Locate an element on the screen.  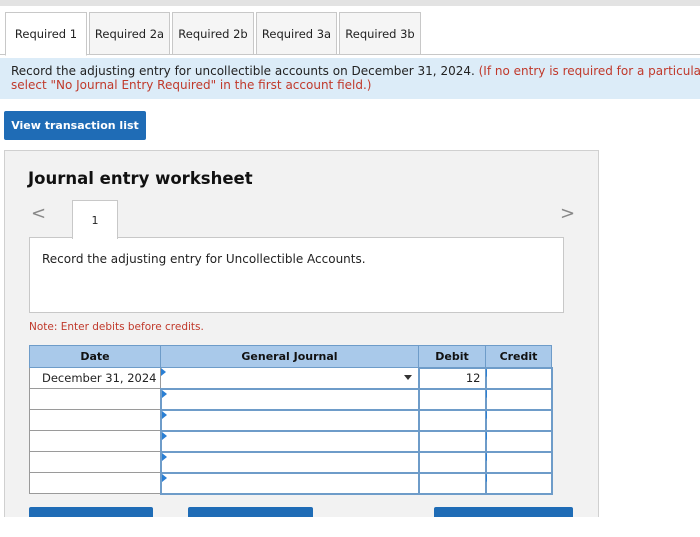
clear-entry-button is located at coordinates (250, 512).